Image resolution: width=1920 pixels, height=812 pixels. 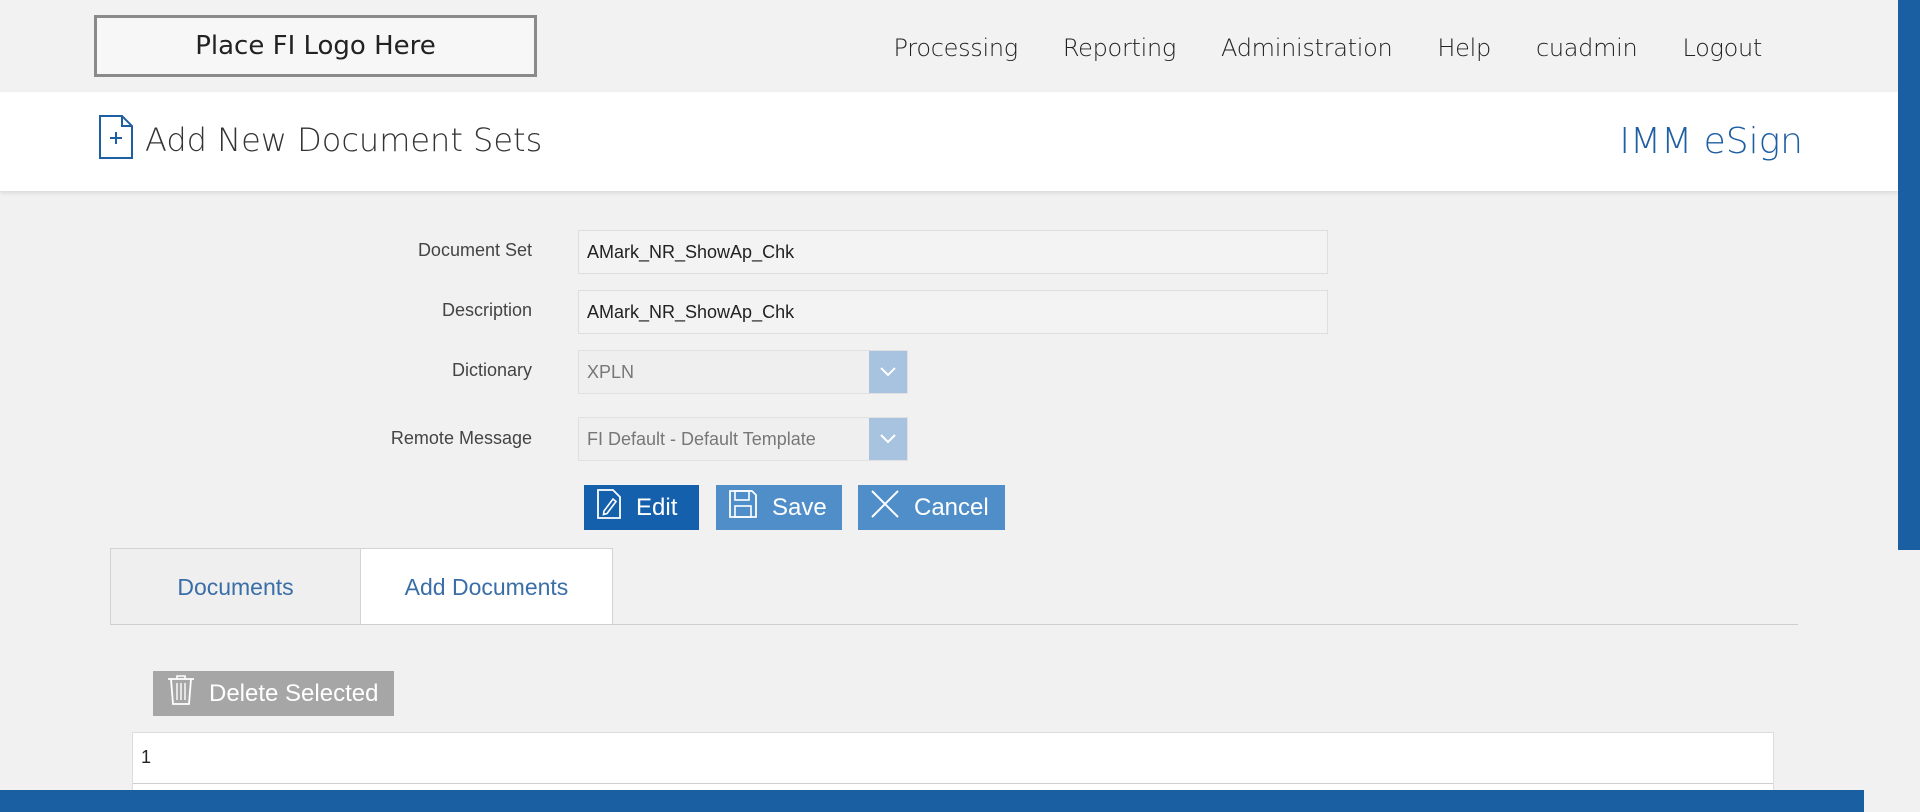 I want to click on pencil-icon, so click(x=609, y=507).